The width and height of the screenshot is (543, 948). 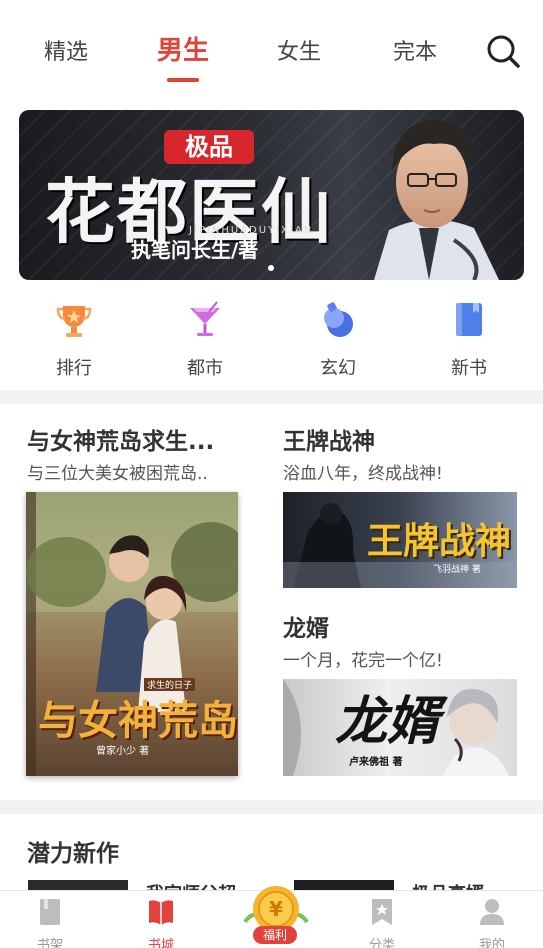 I want to click on bookshelf-icon, so click(x=50, y=912).